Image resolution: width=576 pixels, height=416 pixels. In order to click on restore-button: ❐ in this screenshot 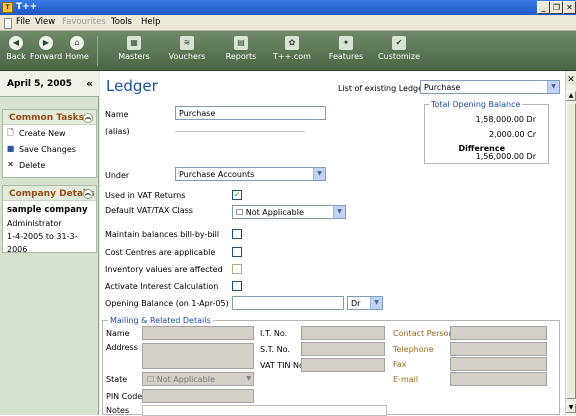, I will do `click(556, 7)`.